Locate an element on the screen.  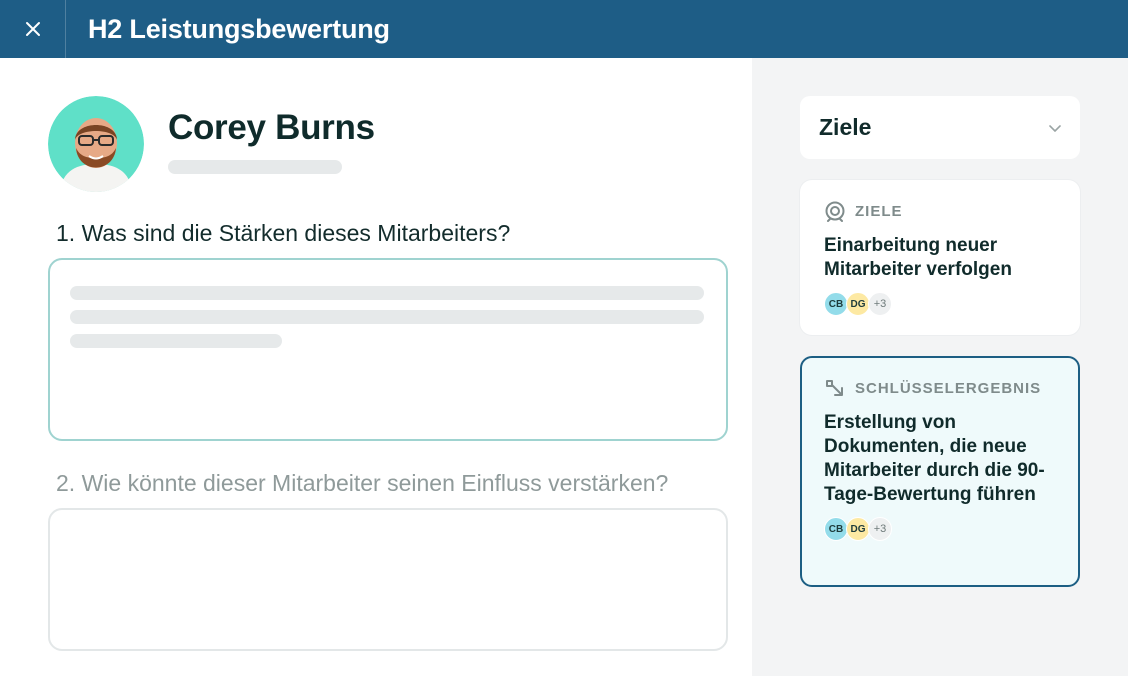
card-type-label: ZIELE is located at coordinates (879, 211).